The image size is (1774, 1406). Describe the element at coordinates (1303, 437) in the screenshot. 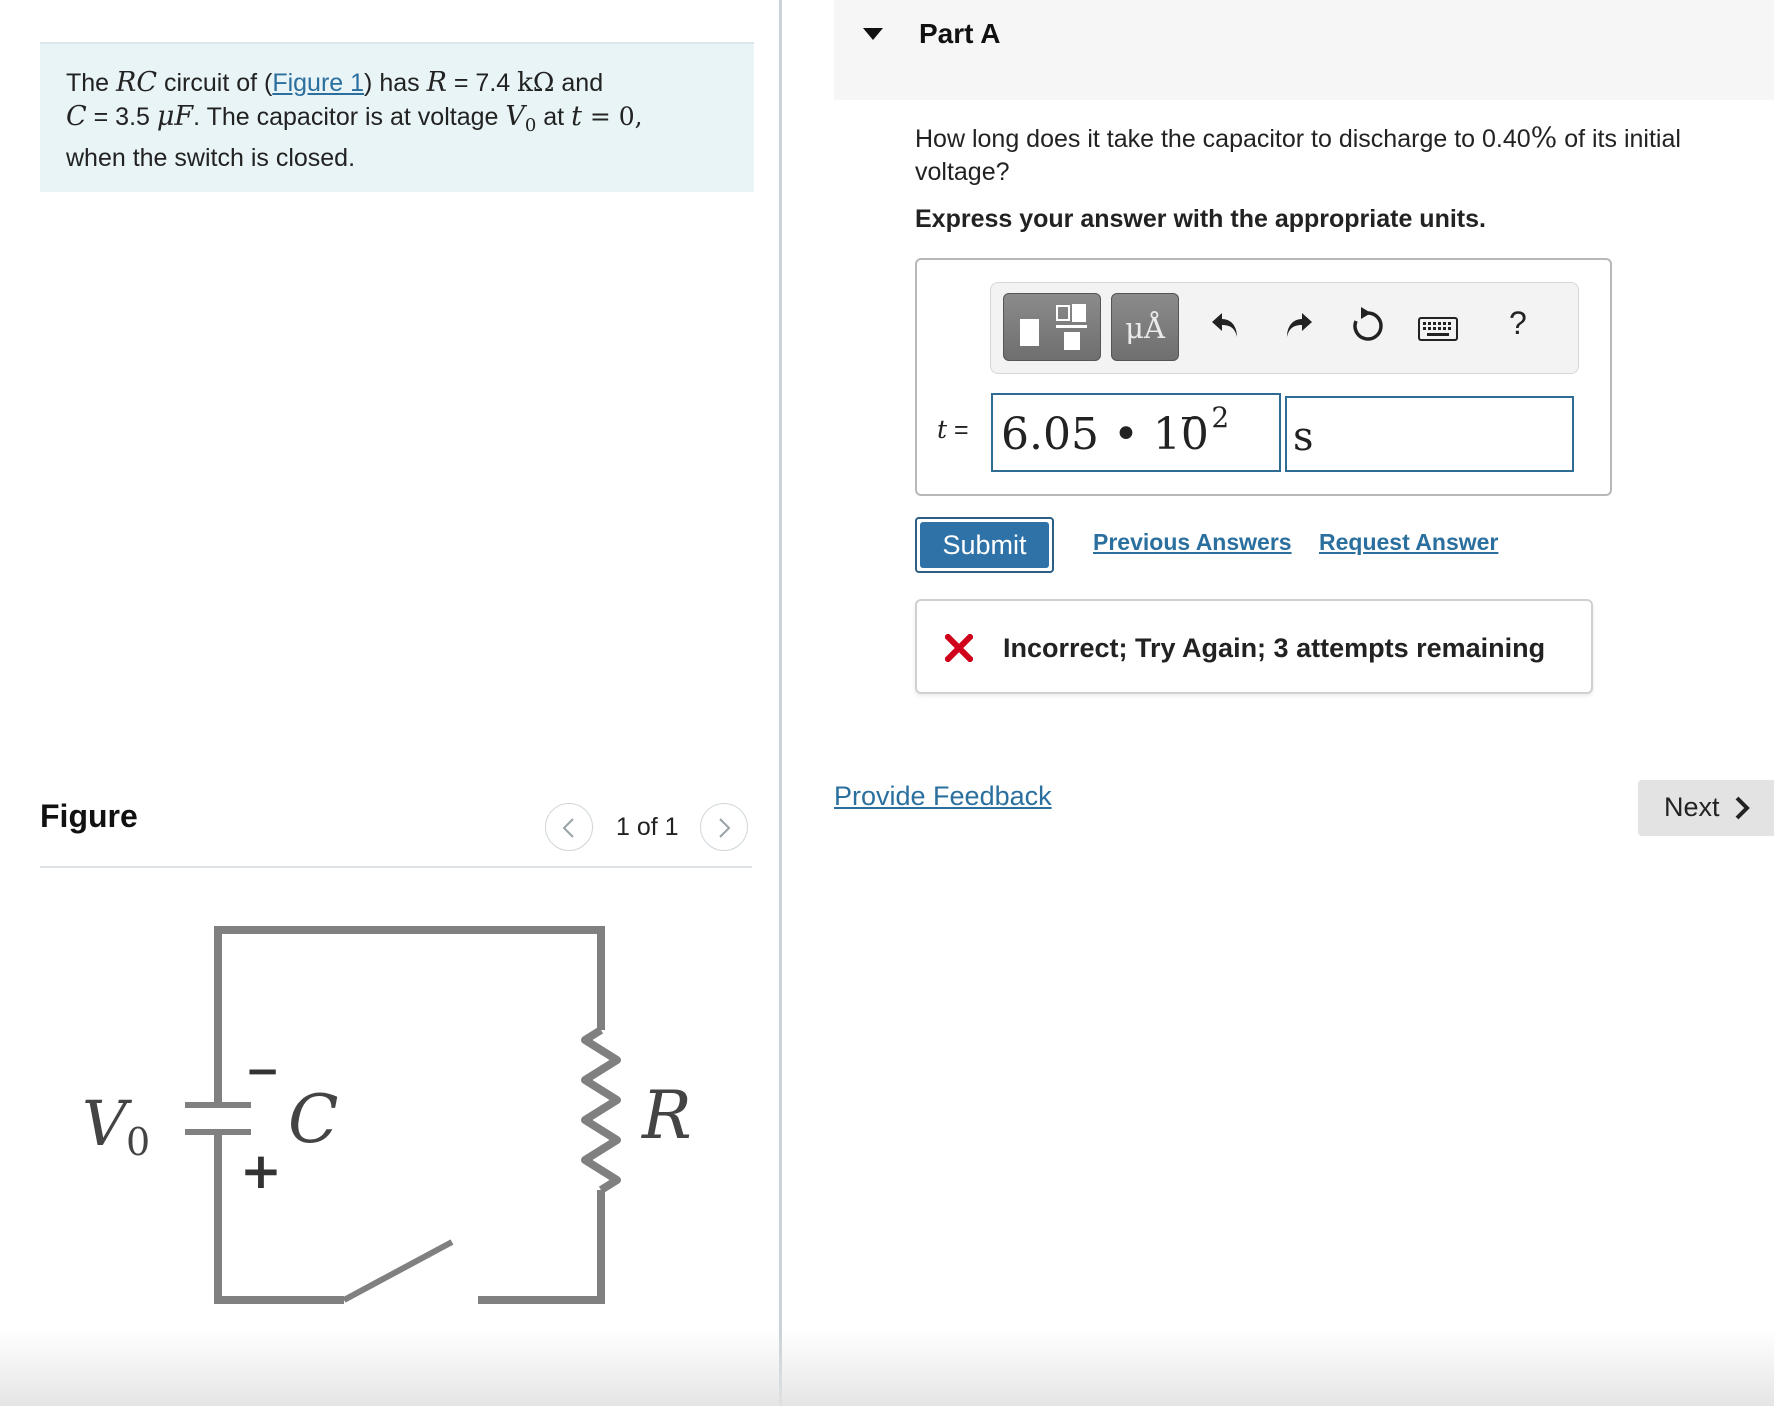

I see `answer-unit: s` at that location.